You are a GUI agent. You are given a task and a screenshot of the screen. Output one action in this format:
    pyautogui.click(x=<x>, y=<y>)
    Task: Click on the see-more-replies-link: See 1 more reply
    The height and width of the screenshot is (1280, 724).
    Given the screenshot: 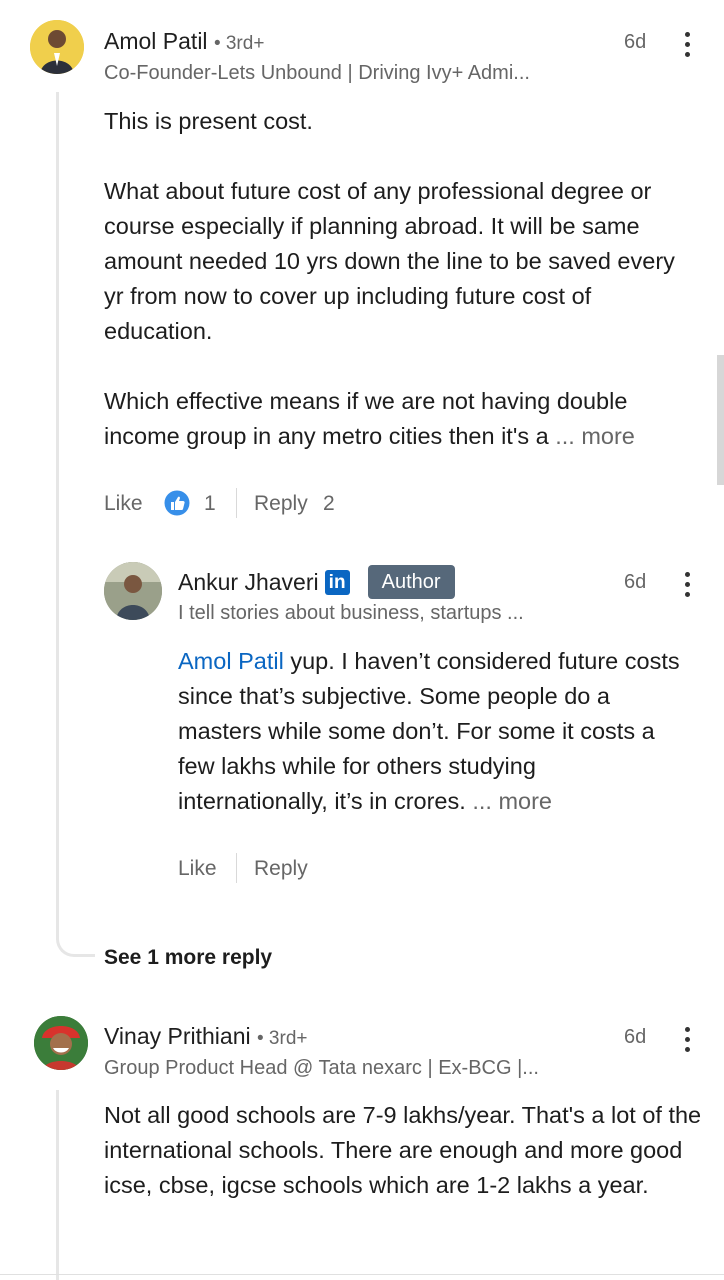 What is the action you would take?
    pyautogui.click(x=188, y=958)
    